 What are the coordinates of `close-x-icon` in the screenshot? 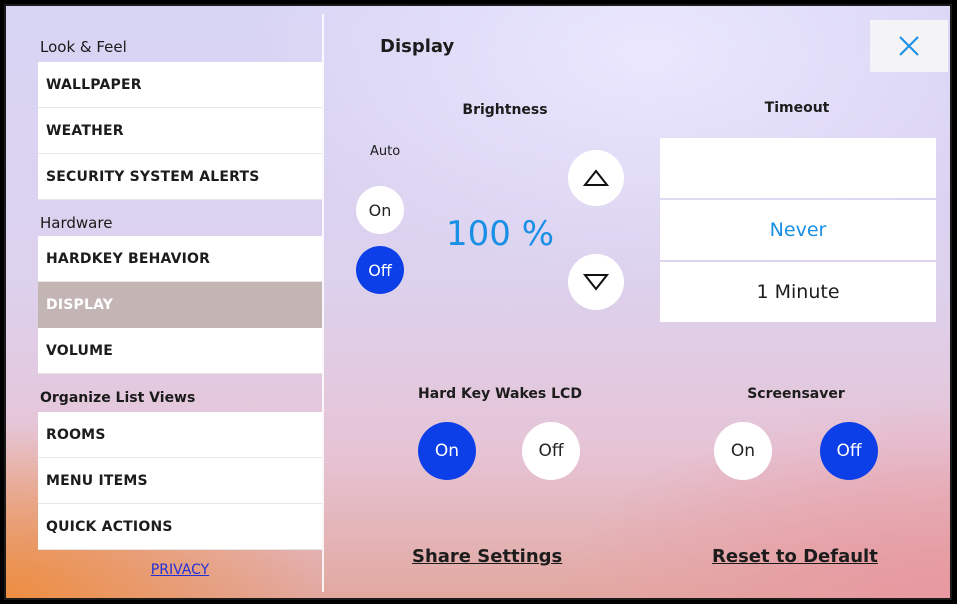 It's located at (909, 46).